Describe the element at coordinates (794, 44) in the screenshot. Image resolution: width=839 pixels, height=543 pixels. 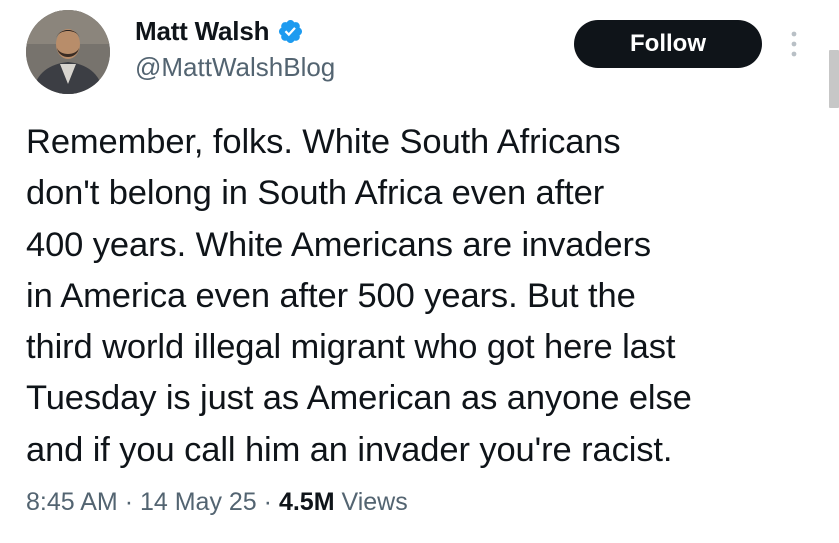
I see `vertical-ellipsis-icon` at that location.